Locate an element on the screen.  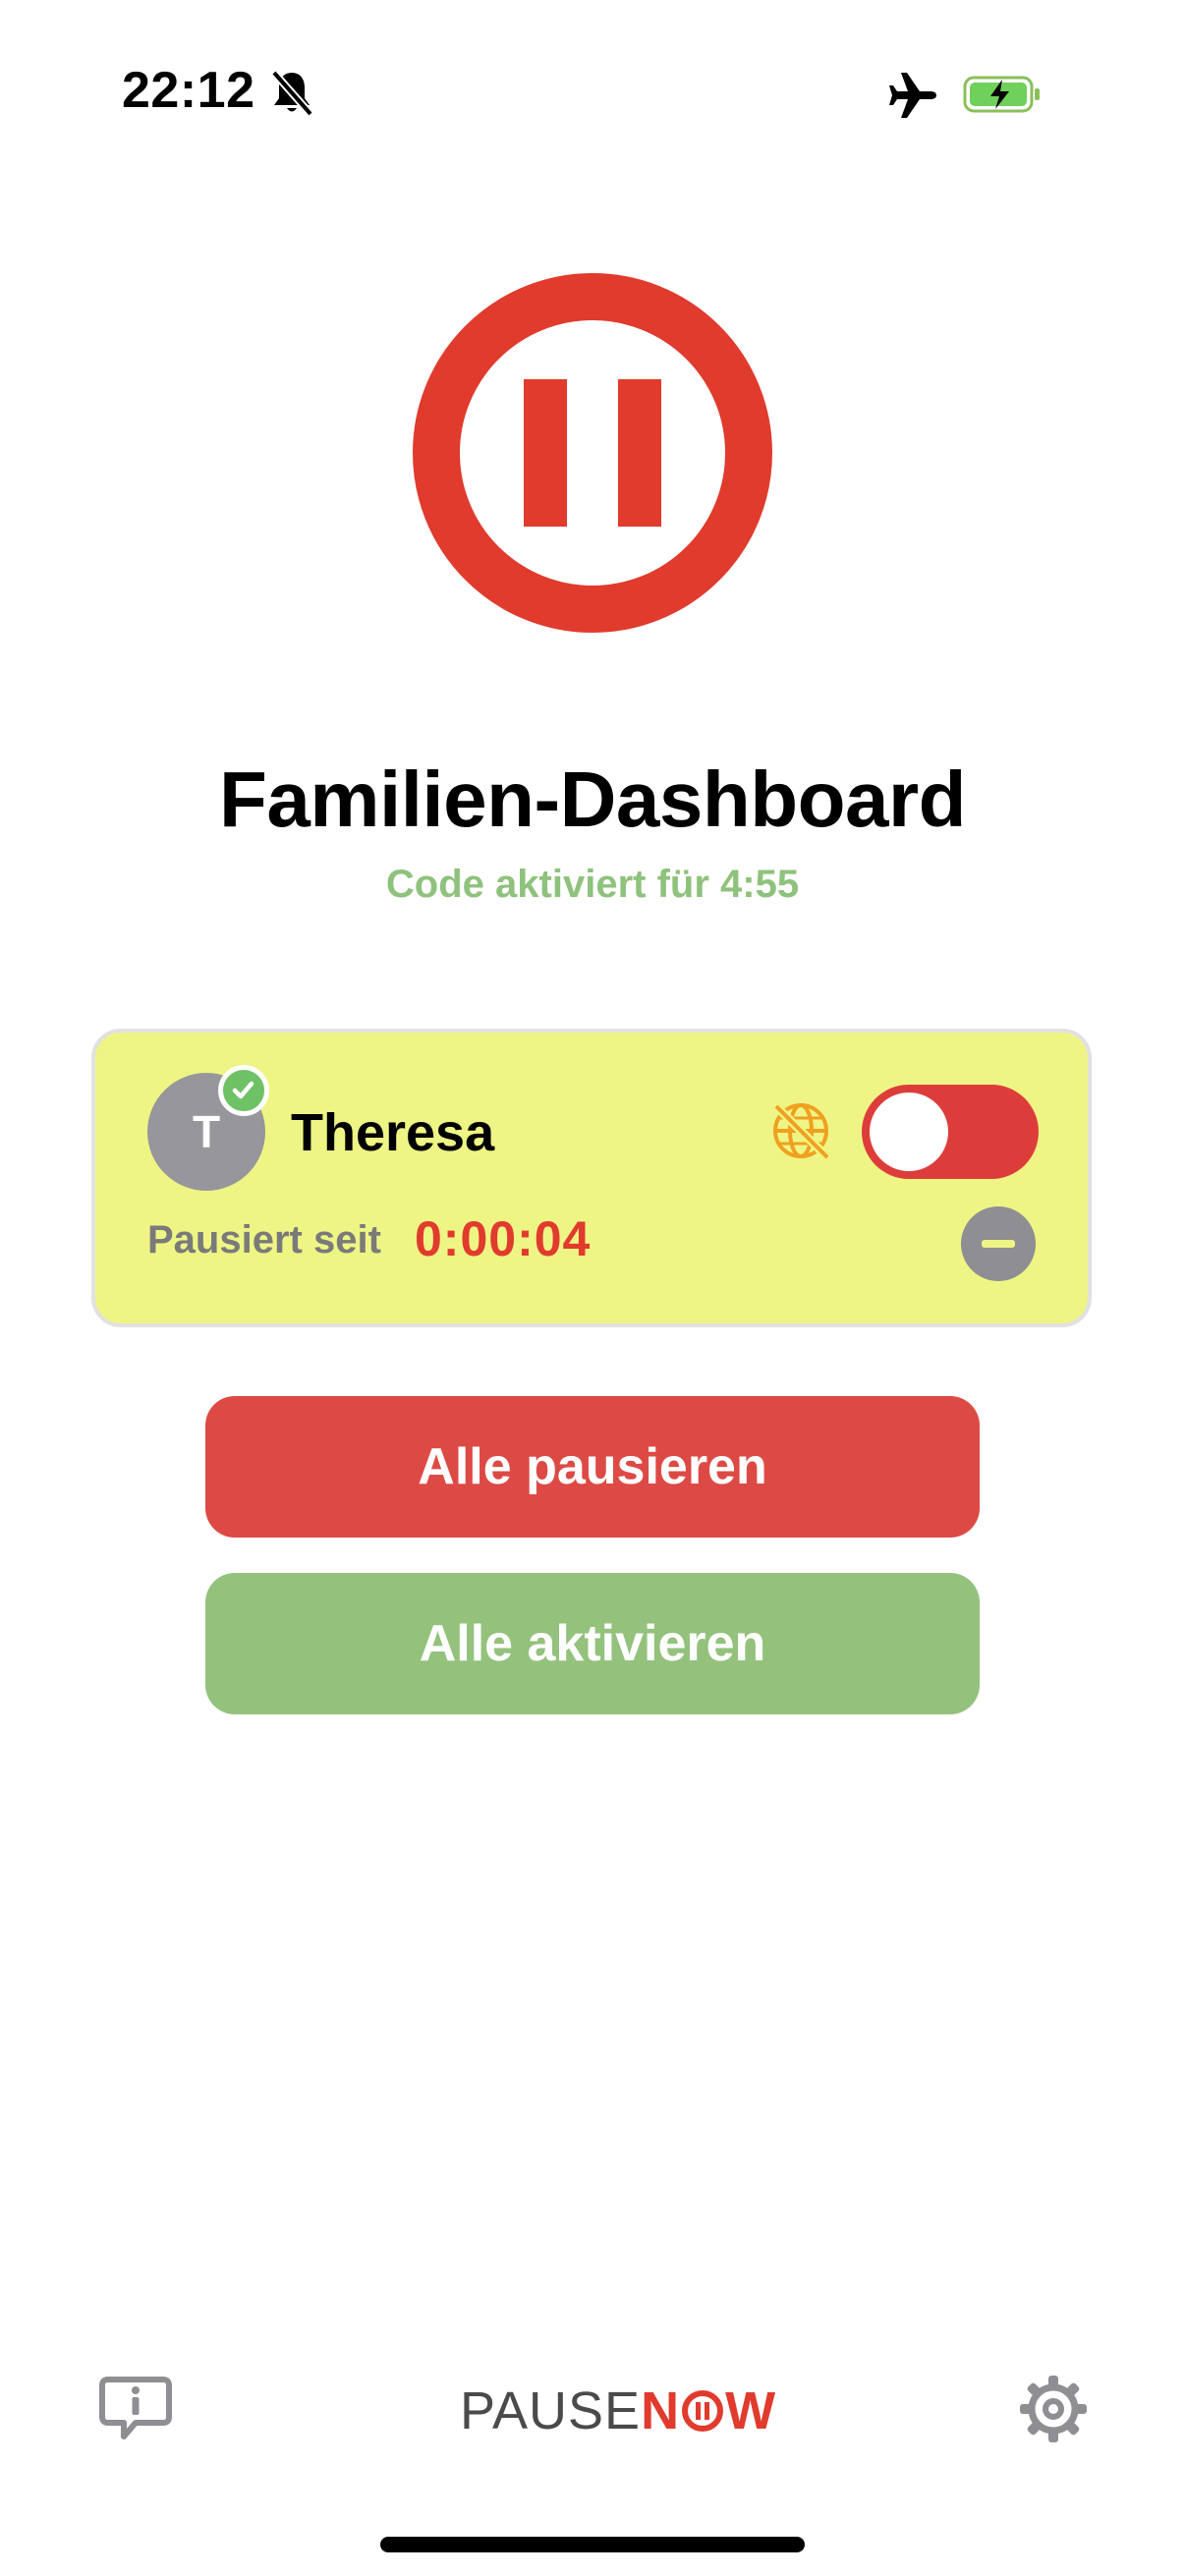
checkmark-badge-icon is located at coordinates (244, 1090).